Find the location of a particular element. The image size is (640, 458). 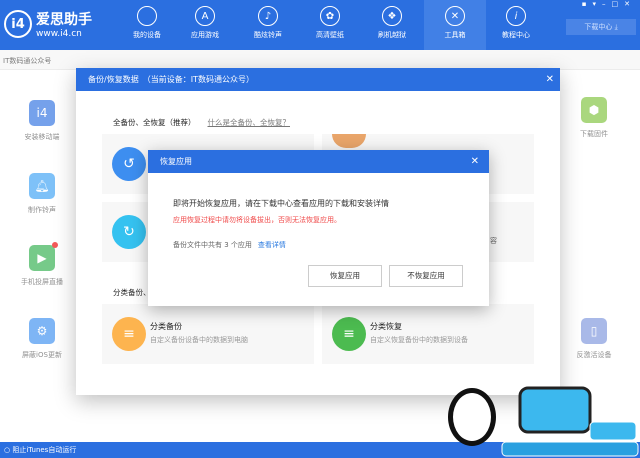

backup-icon: ↺ is located at coordinates (129, 164).